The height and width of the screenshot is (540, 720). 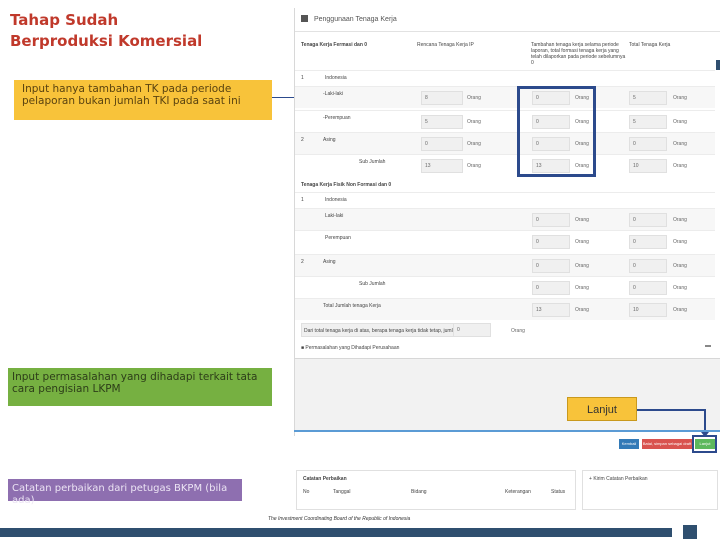 I want to click on kirim-catatan-panel: + Kirim Catatan Perbaikan, so click(x=650, y=490).